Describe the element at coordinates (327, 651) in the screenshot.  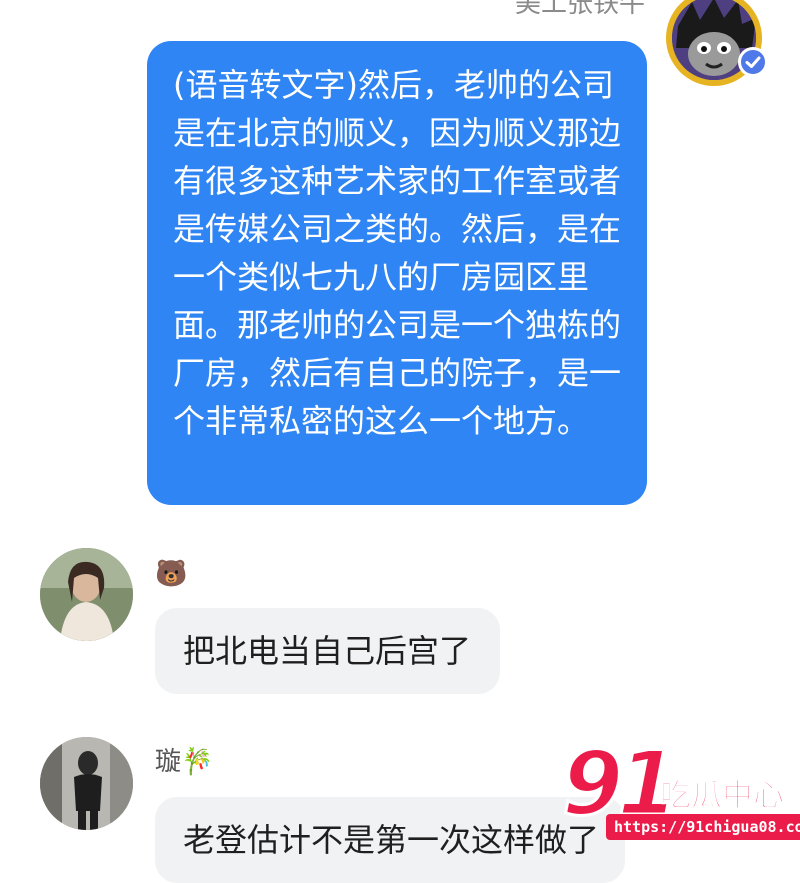
I see `incoming-message-bubble-1: 把北电当自己后宫了` at that location.